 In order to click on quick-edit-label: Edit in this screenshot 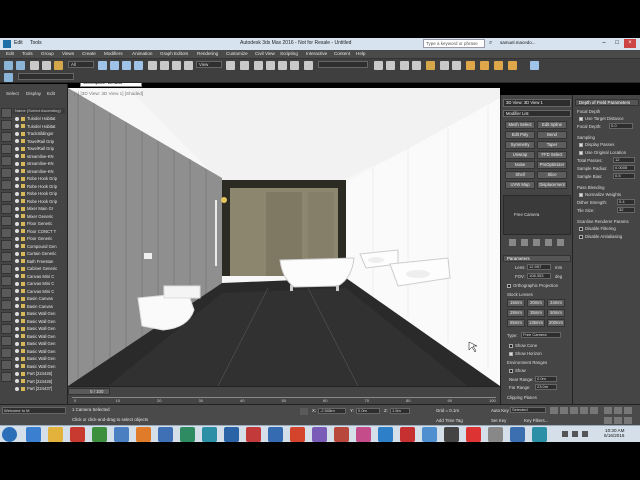, I will do `click(18, 43)`.